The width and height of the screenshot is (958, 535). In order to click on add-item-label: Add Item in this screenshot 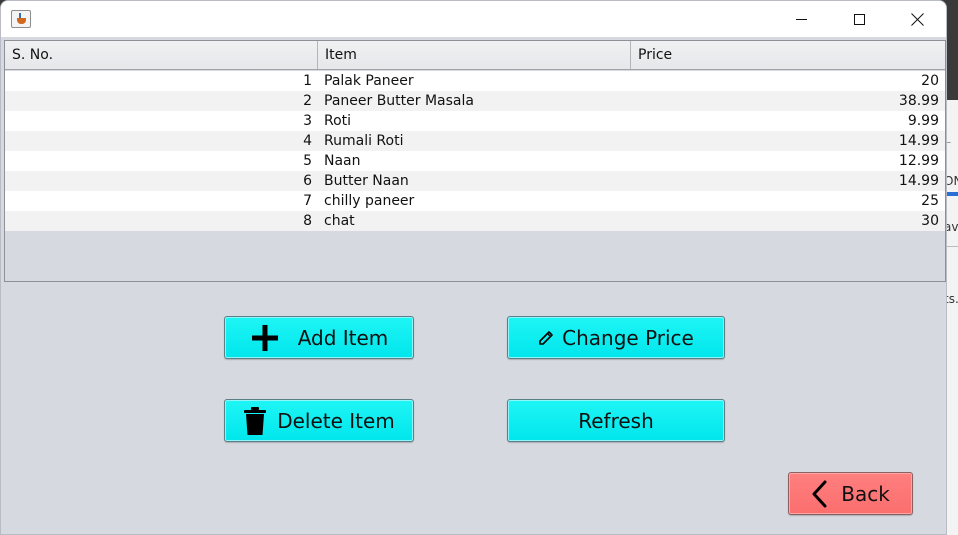, I will do `click(343, 337)`.